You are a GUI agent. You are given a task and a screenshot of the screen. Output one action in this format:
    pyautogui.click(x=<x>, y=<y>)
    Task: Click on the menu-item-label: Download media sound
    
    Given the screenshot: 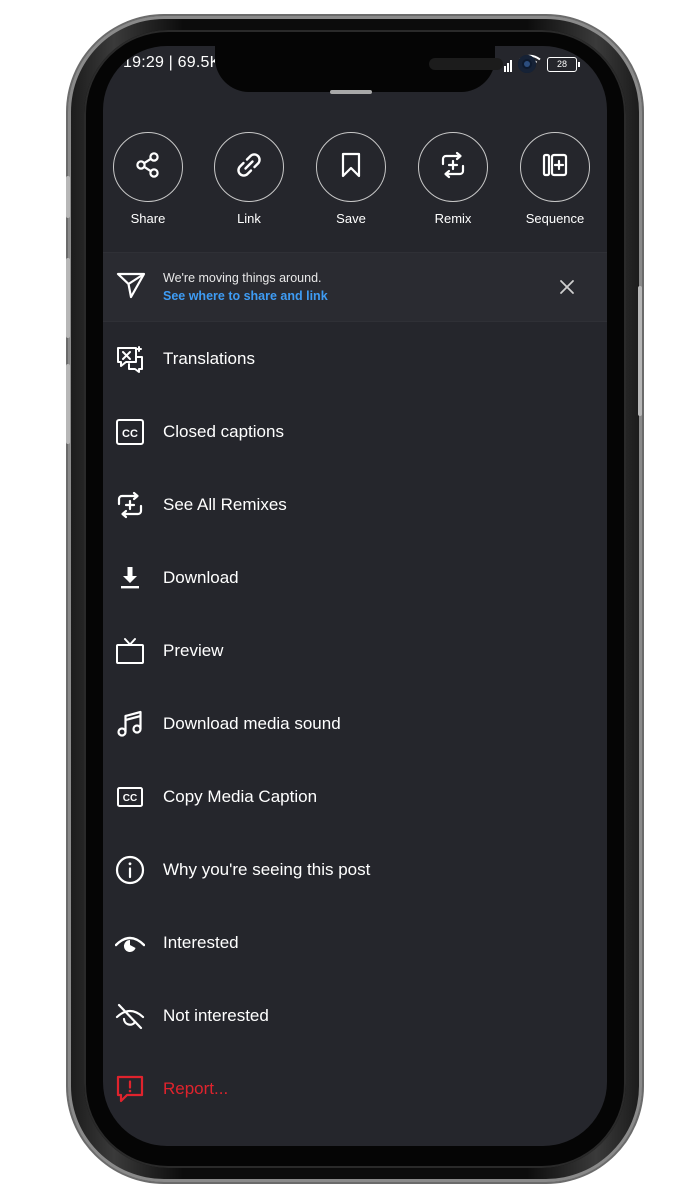 What is the action you would take?
    pyautogui.click(x=252, y=723)
    